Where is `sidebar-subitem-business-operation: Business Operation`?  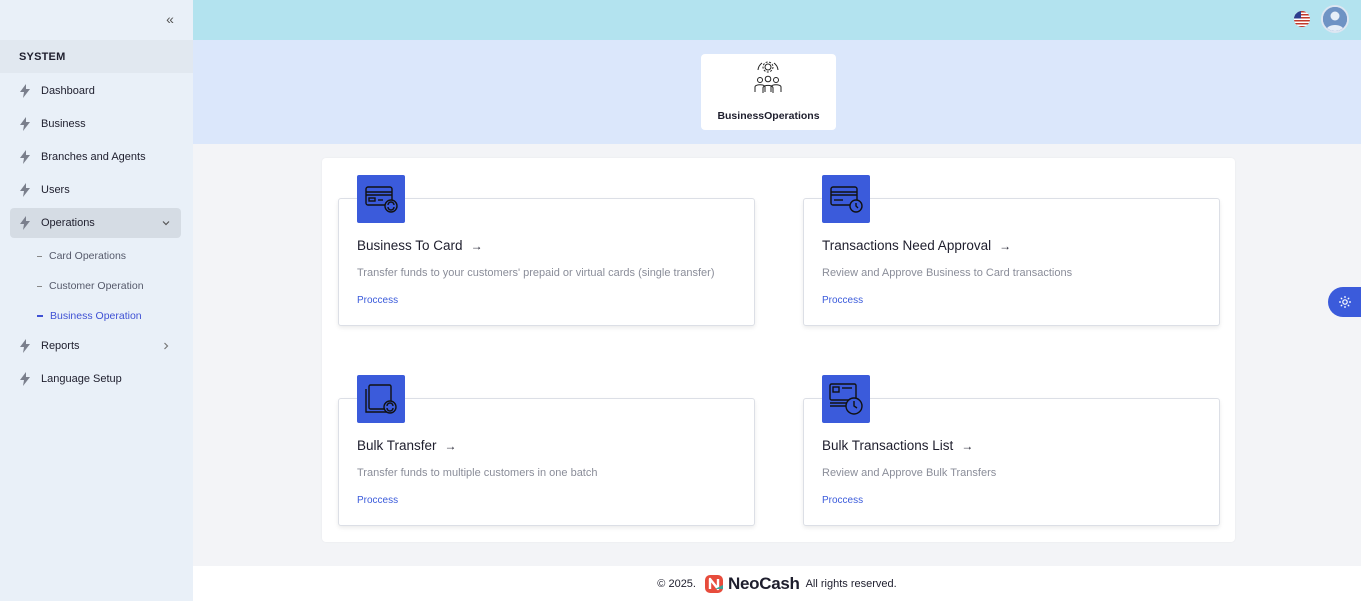
sidebar-subitem-business-operation: Business Operation is located at coordinates (89, 316).